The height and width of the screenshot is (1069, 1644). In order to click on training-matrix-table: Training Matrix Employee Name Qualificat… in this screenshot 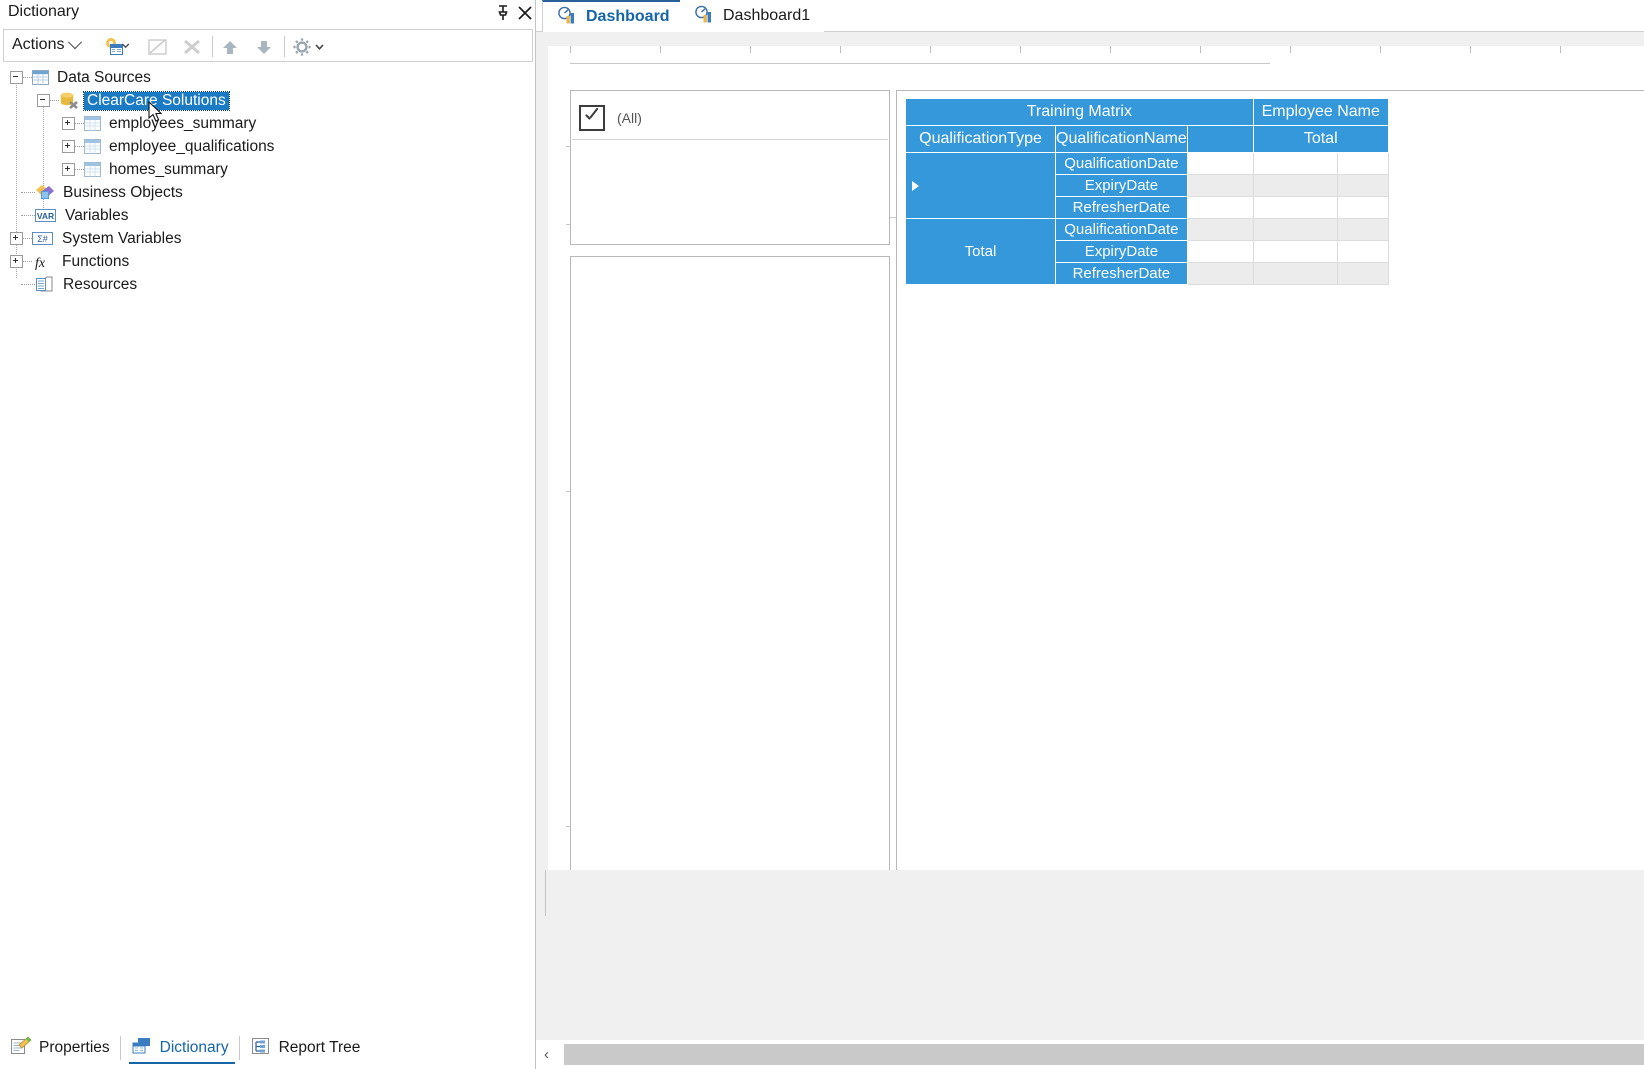, I will do `click(1147, 191)`.